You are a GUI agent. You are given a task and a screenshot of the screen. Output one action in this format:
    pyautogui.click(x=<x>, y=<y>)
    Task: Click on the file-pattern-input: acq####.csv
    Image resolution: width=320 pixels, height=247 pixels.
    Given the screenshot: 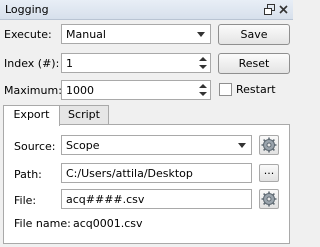 What is the action you would take?
    pyautogui.click(x=156, y=199)
    